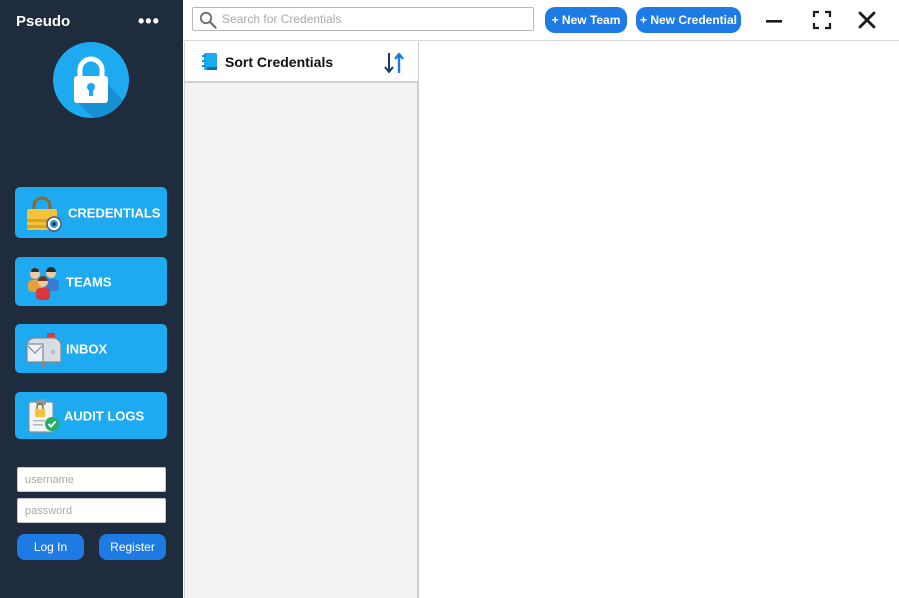 The width and height of the screenshot is (899, 598). What do you see at coordinates (210, 62) in the screenshot?
I see `book-icon` at bounding box center [210, 62].